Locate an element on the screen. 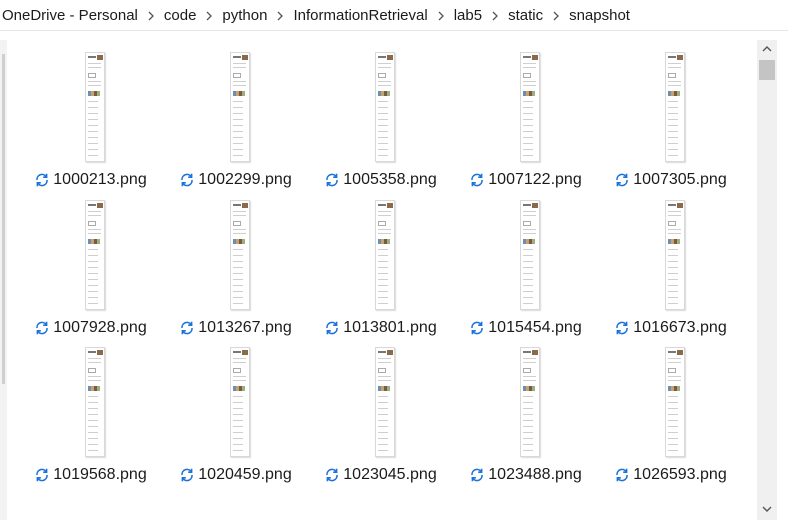  scroll-down-button is located at coordinates (767, 509).